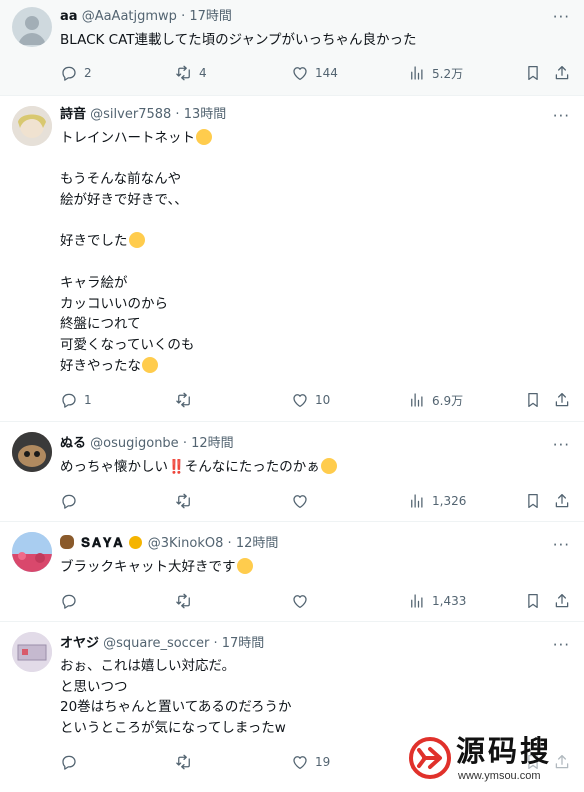 The image size is (584, 792). I want to click on flower-emoji-icon, so click(135, 542).